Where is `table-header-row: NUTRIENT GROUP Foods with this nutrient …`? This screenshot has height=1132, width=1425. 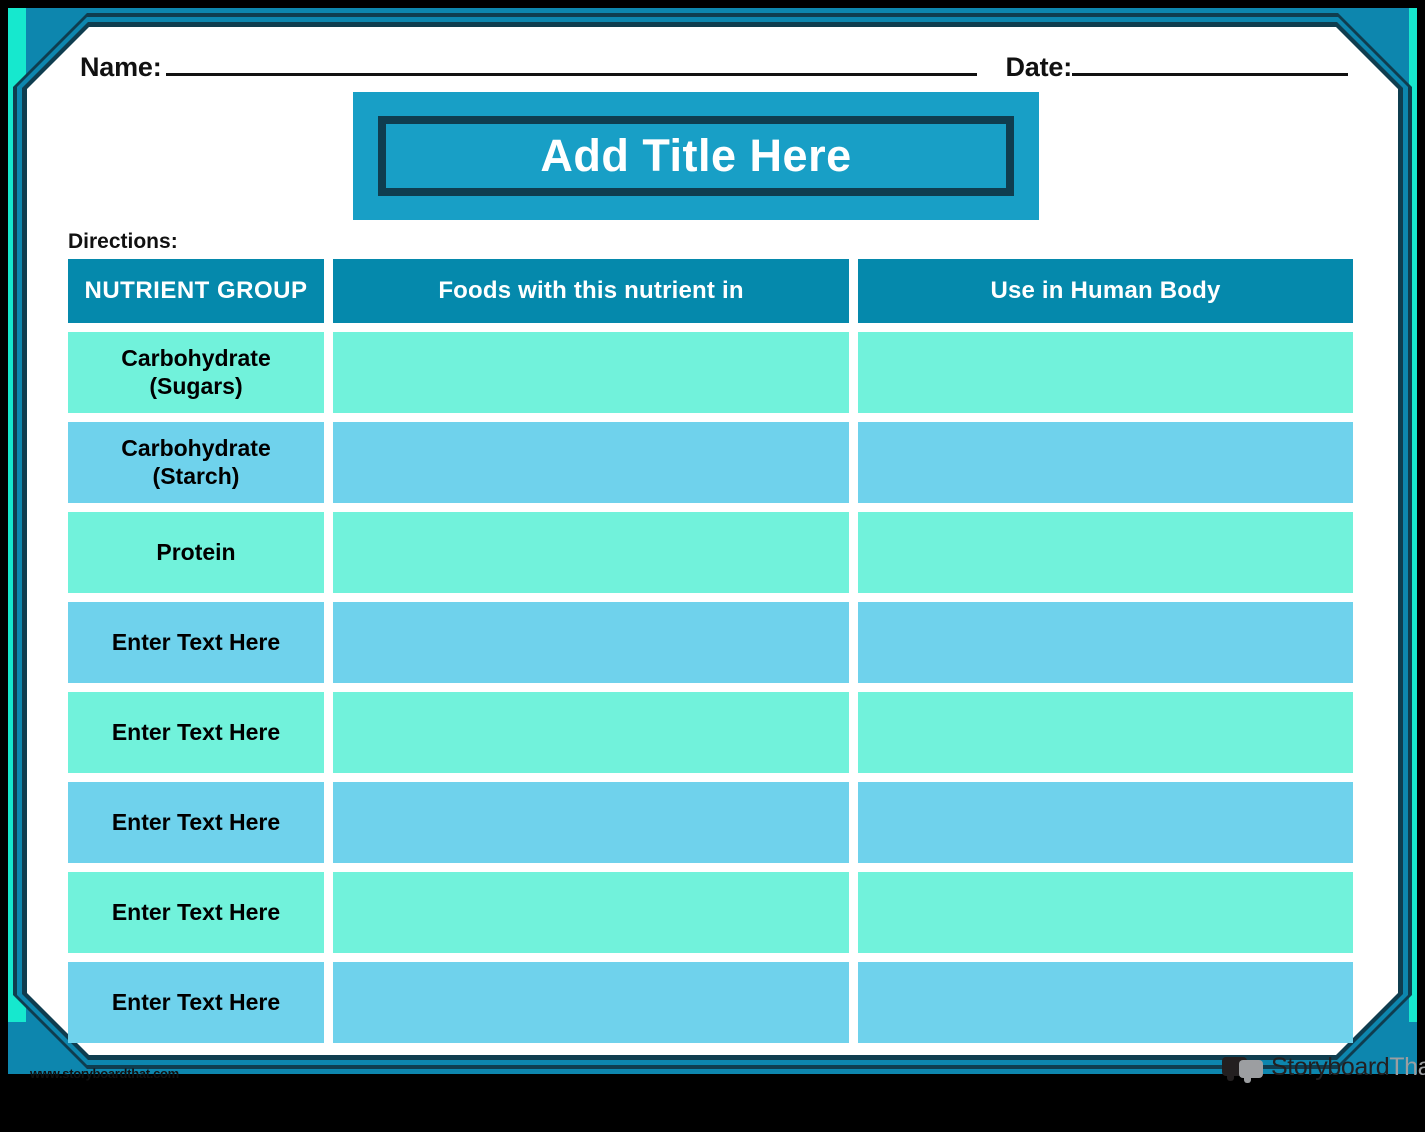 table-header-row: NUTRIENT GROUP Foods with this nutrient … is located at coordinates (710, 291).